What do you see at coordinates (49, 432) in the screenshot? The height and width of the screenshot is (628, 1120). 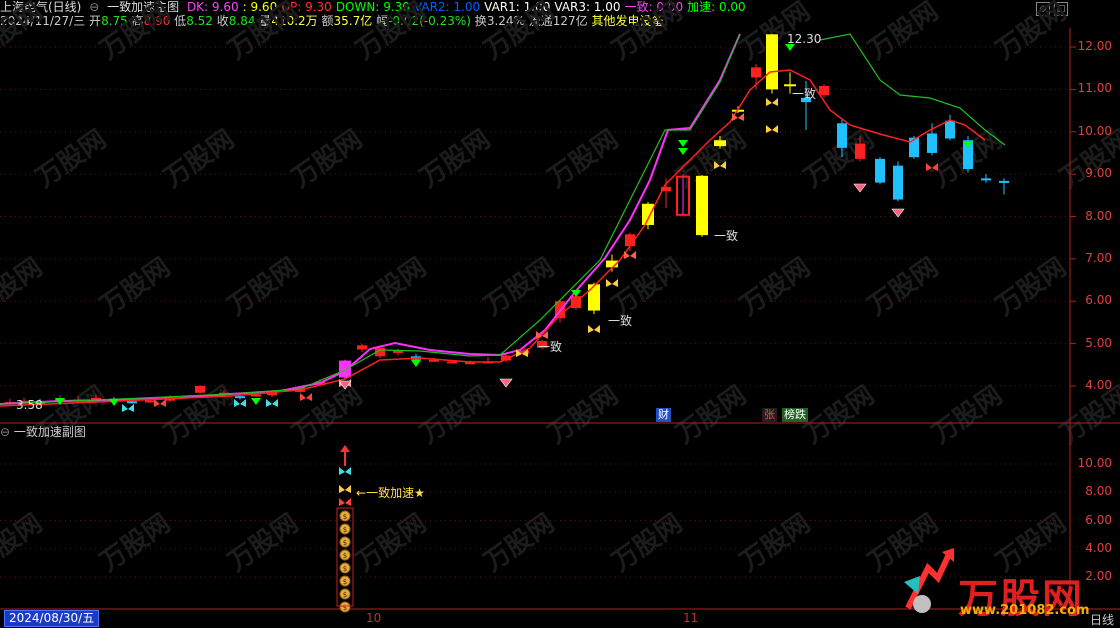 I see `sub-panel-name: 一致加速副图` at bounding box center [49, 432].